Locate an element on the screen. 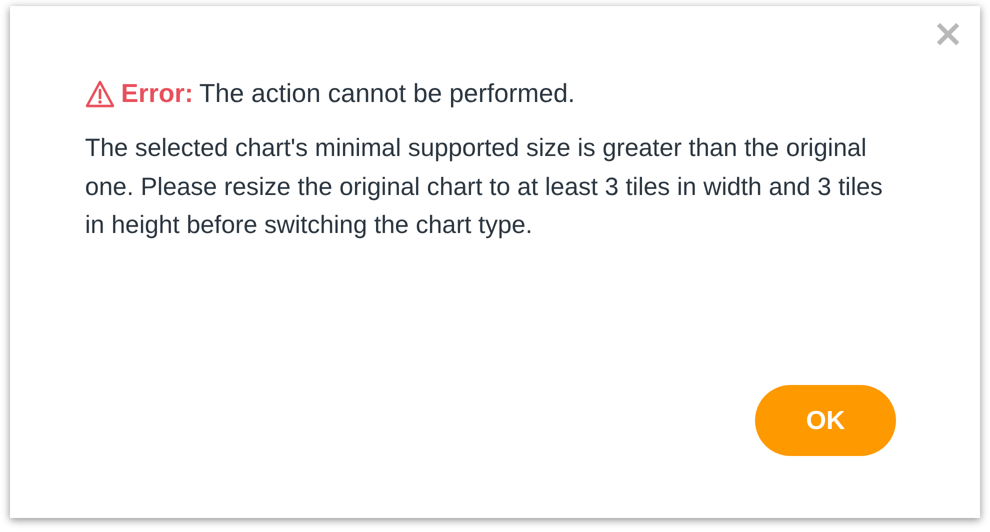 This screenshot has width=990, height=532. error-label: Error: is located at coordinates (157, 93).